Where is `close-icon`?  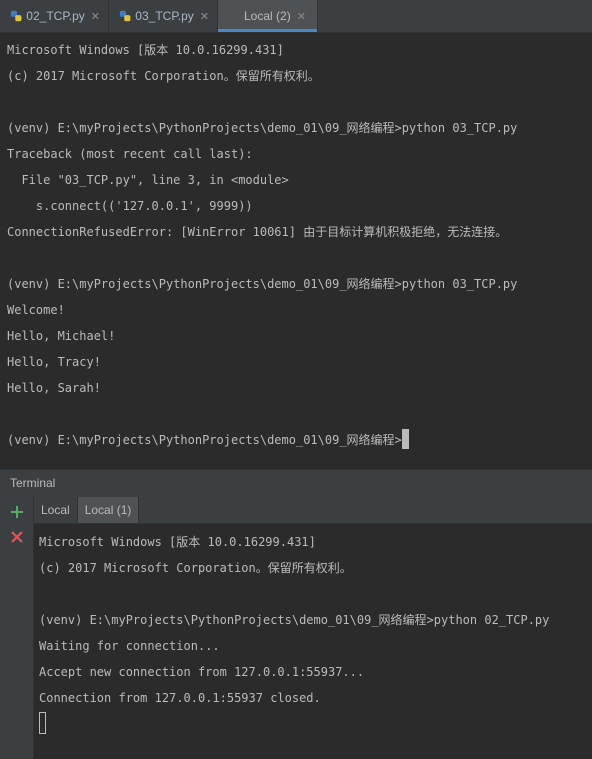 close-icon is located at coordinates (17, 537).